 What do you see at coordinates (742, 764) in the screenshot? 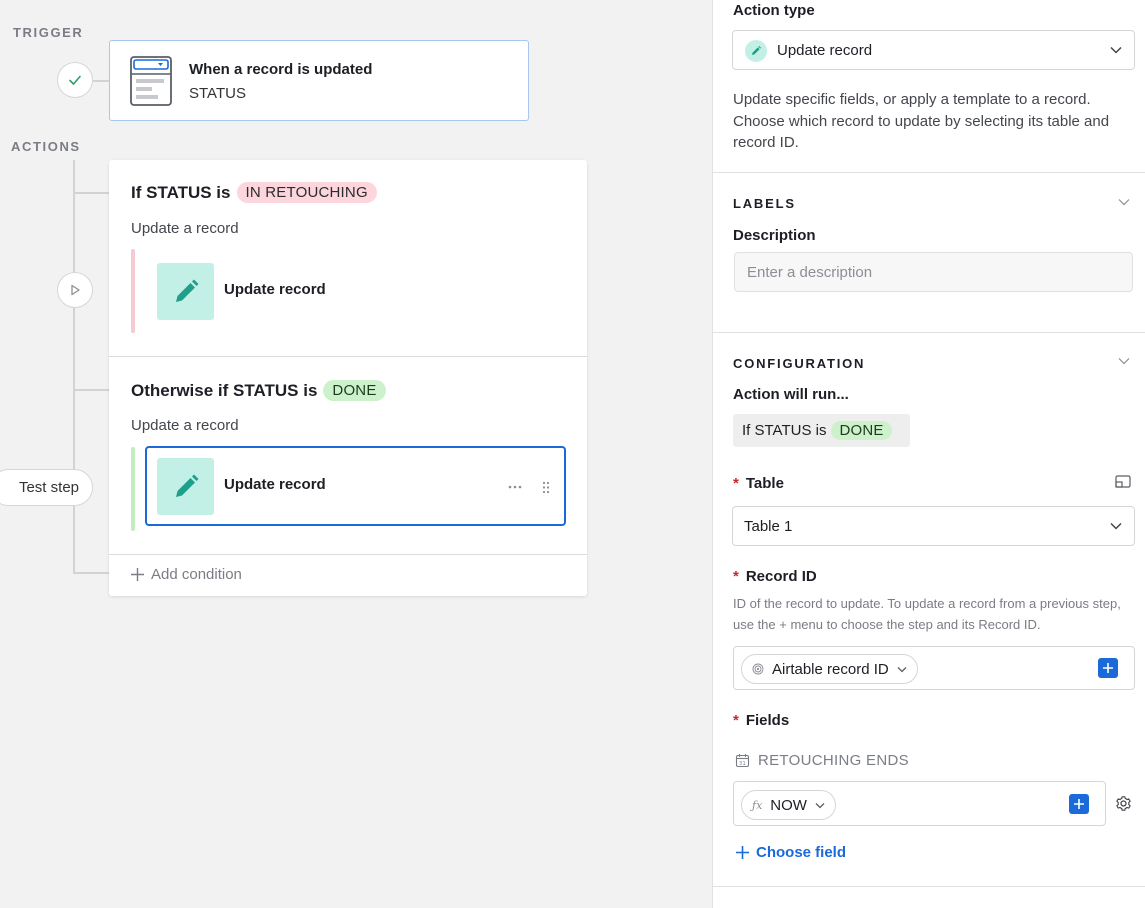
I see `svg-text: 31` at bounding box center [742, 764].